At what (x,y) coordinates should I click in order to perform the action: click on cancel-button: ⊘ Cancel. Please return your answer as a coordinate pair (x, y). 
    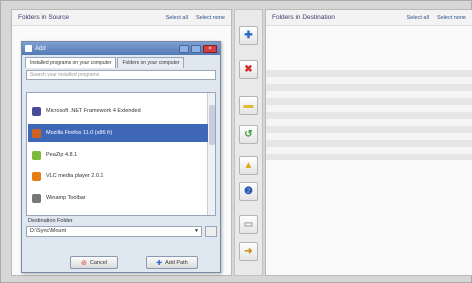
    Looking at the image, I should click on (94, 262).